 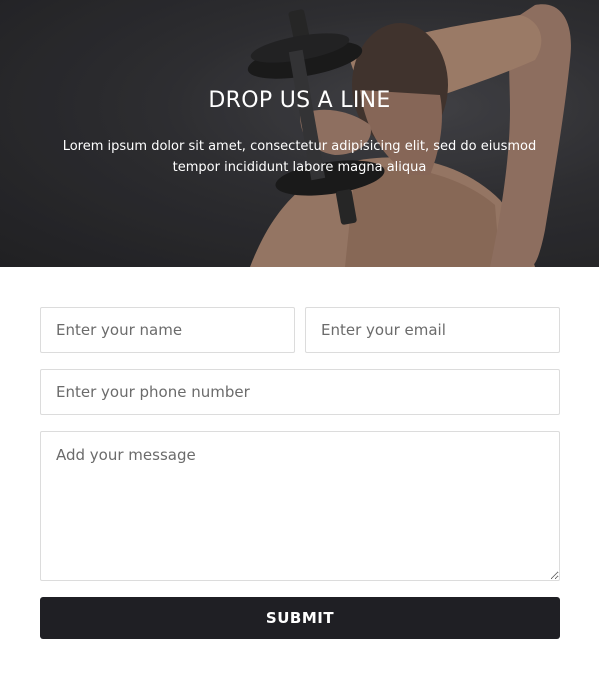 What do you see at coordinates (300, 618) in the screenshot?
I see `submit-button: SUBMIT` at bounding box center [300, 618].